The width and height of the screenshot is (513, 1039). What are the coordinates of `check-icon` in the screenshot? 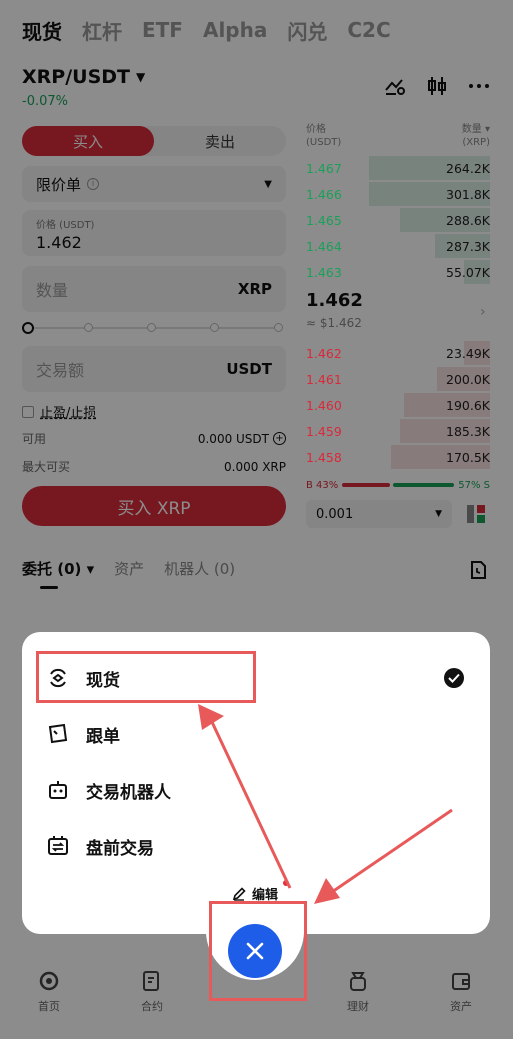 It's located at (454, 678).